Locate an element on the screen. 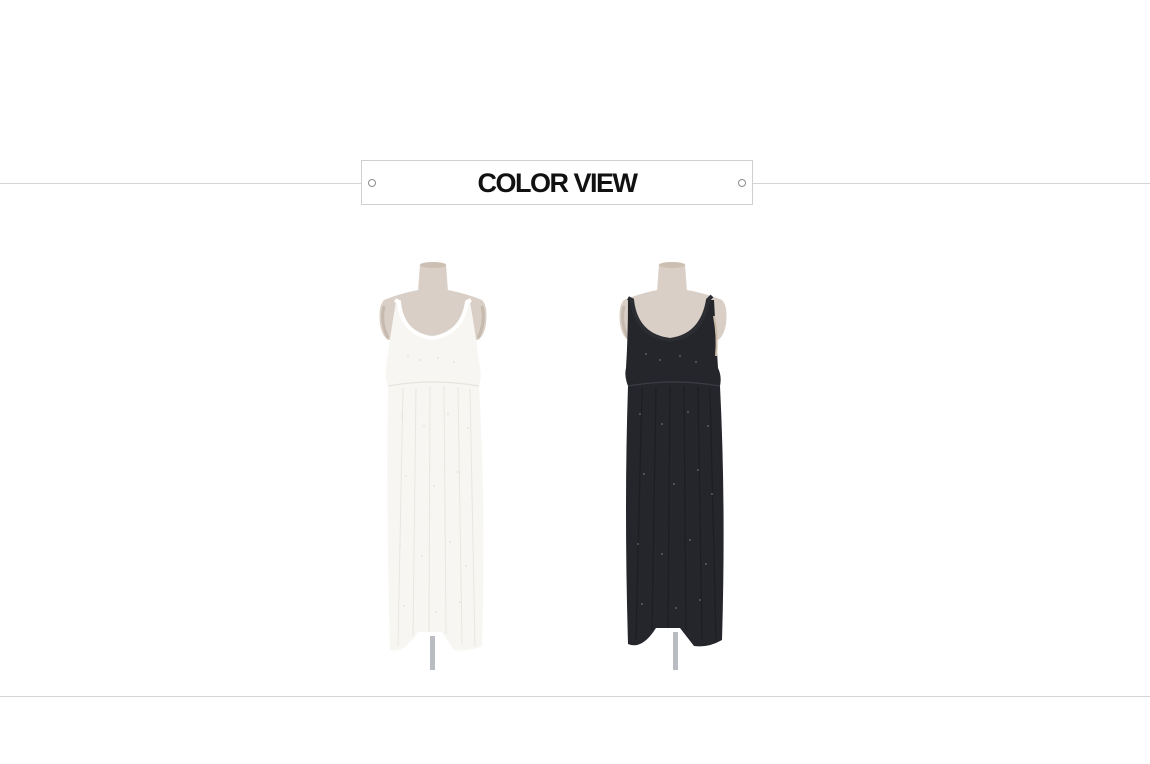 The image size is (1150, 764). black-dress-illustration is located at coordinates (673, 466).